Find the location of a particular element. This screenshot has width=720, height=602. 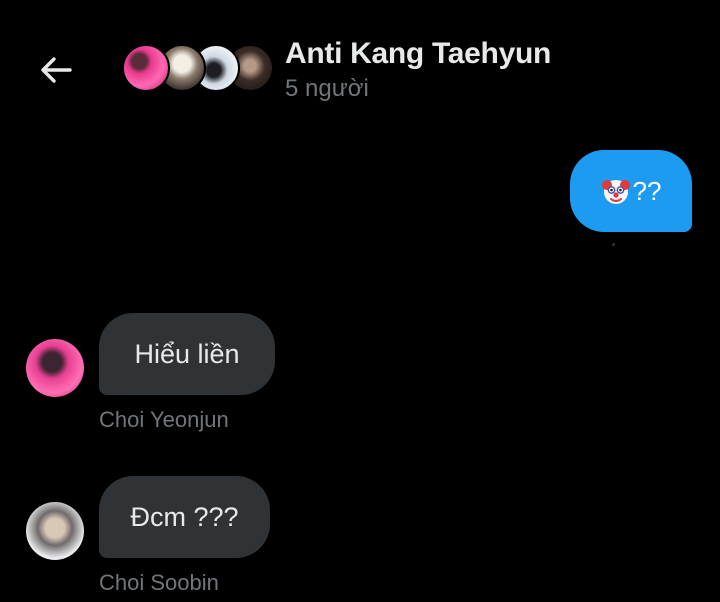

message-status-dot is located at coordinates (613, 244).